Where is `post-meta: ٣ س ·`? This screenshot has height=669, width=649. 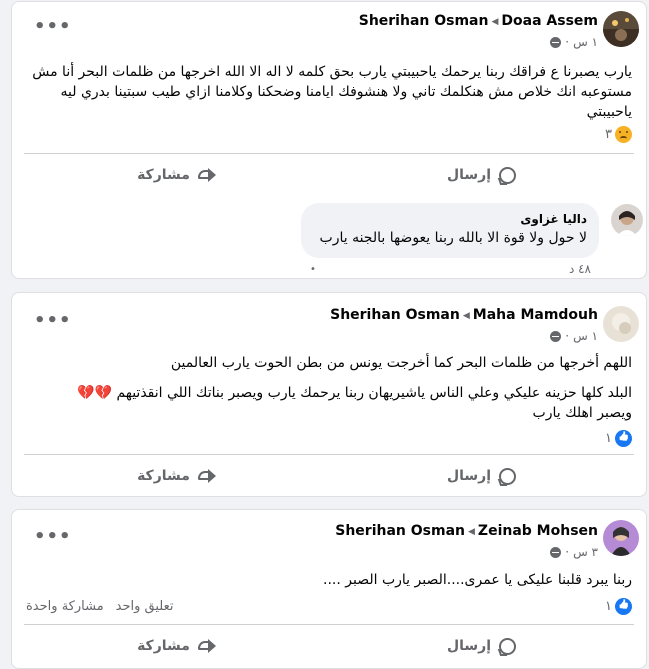
post-meta: ٣ س · is located at coordinates (574, 552).